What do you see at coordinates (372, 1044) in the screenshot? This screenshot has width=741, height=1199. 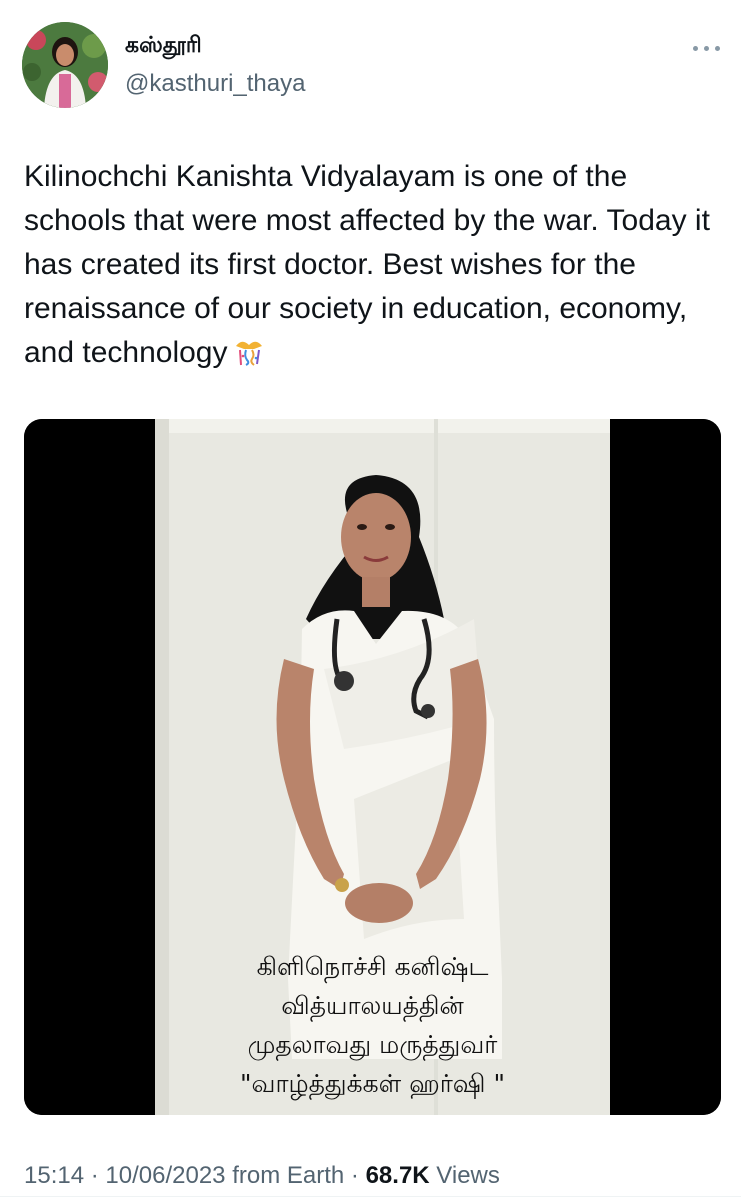 I see `caption-line: முதலாவது மருத்துவர்` at bounding box center [372, 1044].